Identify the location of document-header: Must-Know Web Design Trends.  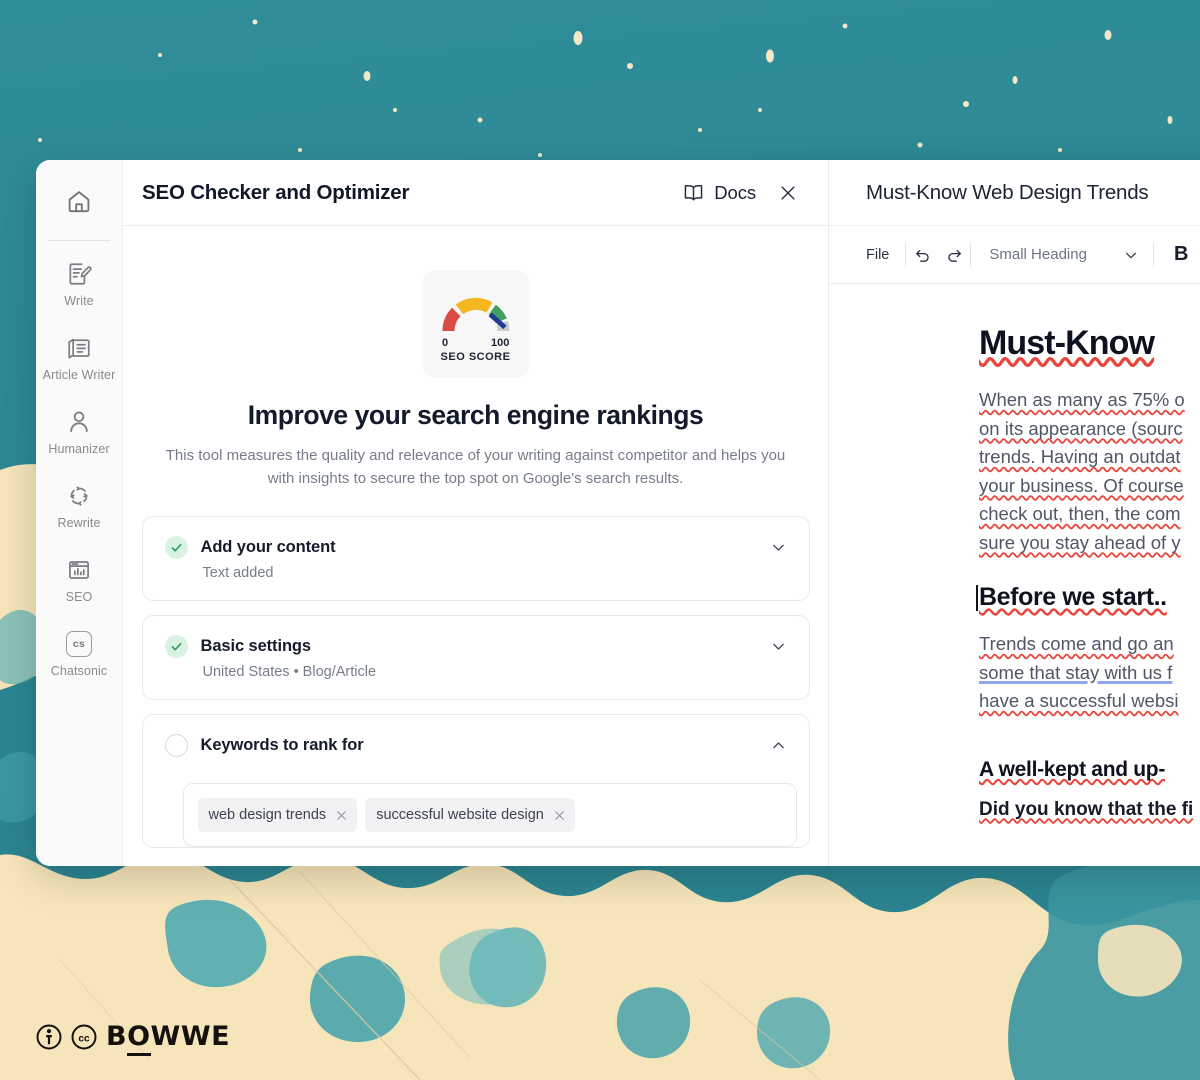
(1014, 193).